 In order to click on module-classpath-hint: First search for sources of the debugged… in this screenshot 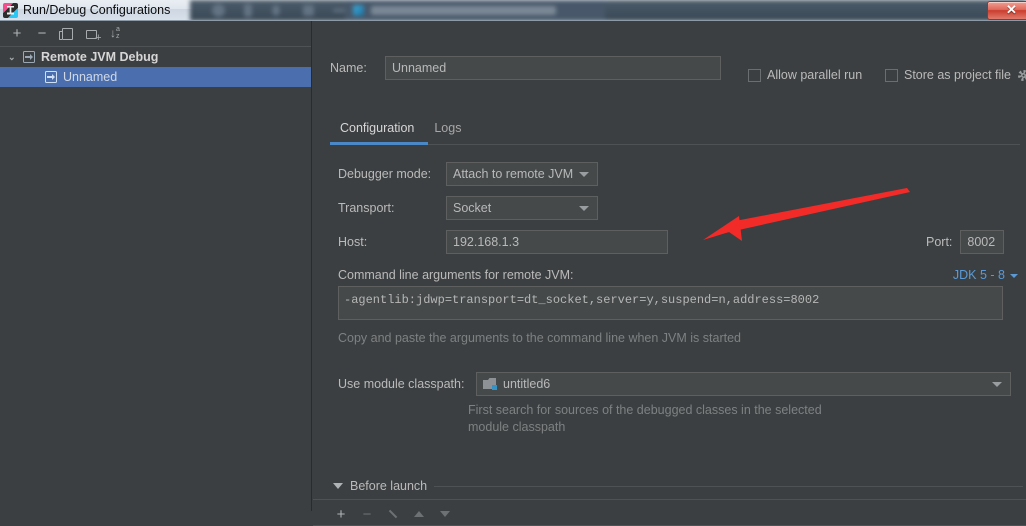, I will do `click(668, 419)`.